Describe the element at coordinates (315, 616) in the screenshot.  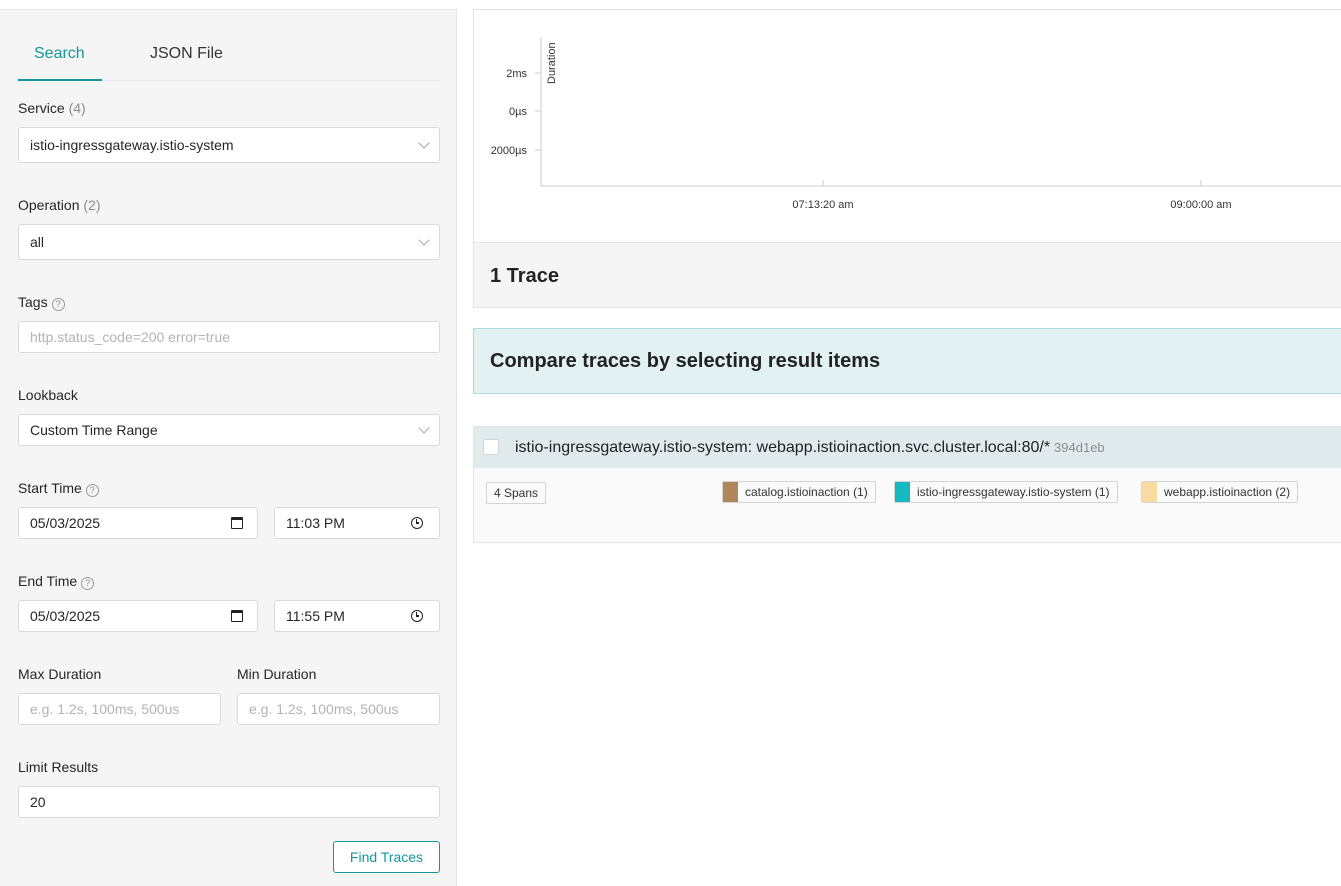
I see `end-time-value: 11:55 PM` at that location.